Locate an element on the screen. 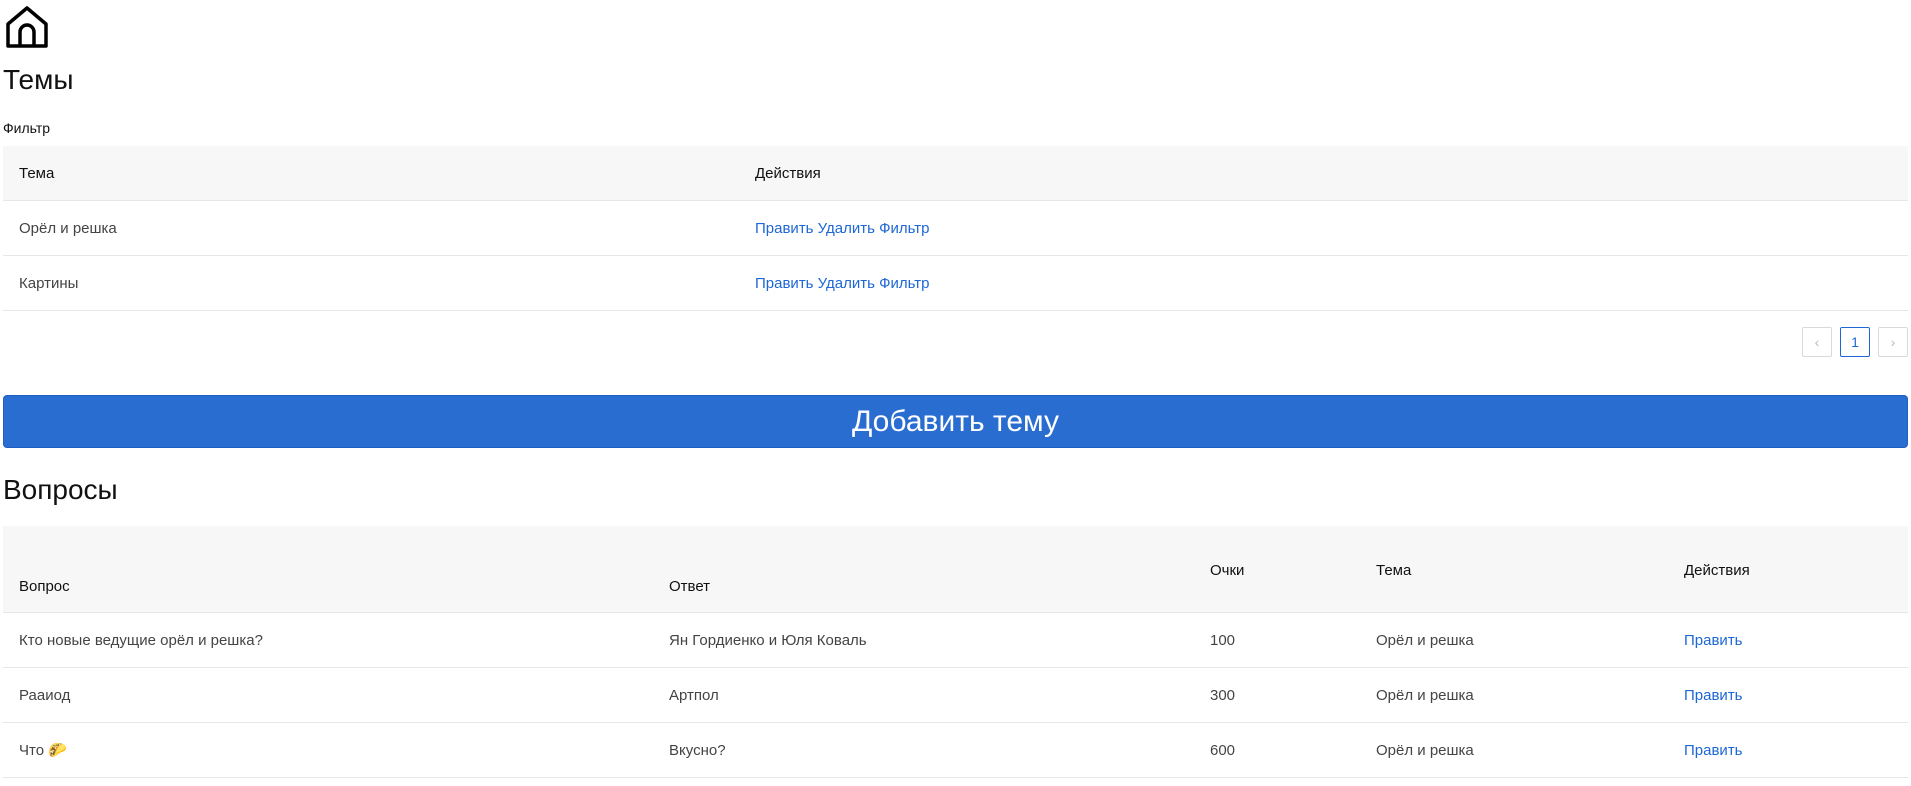 This screenshot has width=1911, height=786. points-cell: 100 is located at coordinates (1277, 640).